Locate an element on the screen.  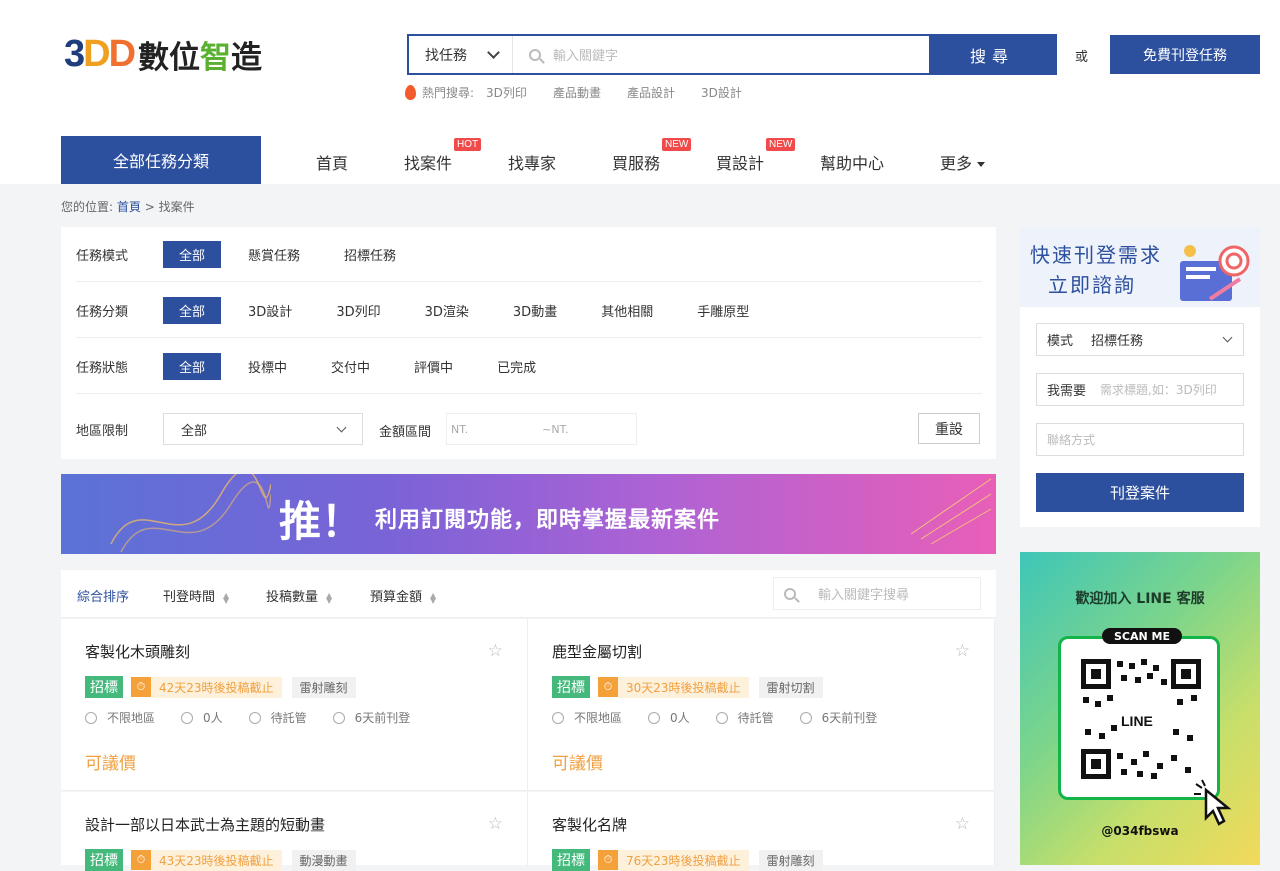
qr-line-label: LINE is located at coordinates (1137, 721).